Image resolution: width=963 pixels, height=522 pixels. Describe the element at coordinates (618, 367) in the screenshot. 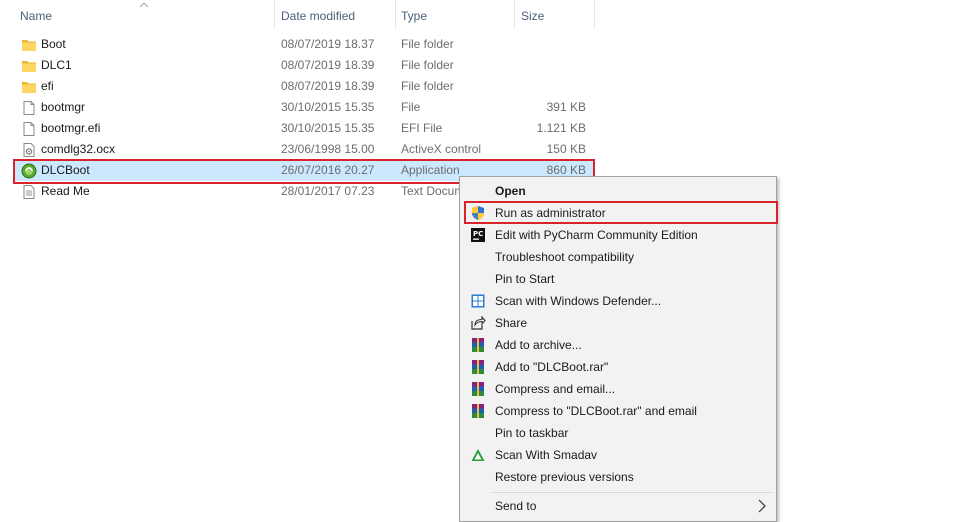

I see `menu-item-add-to-dlcboot-rar: Add to "DLCBoot.rar"` at that location.